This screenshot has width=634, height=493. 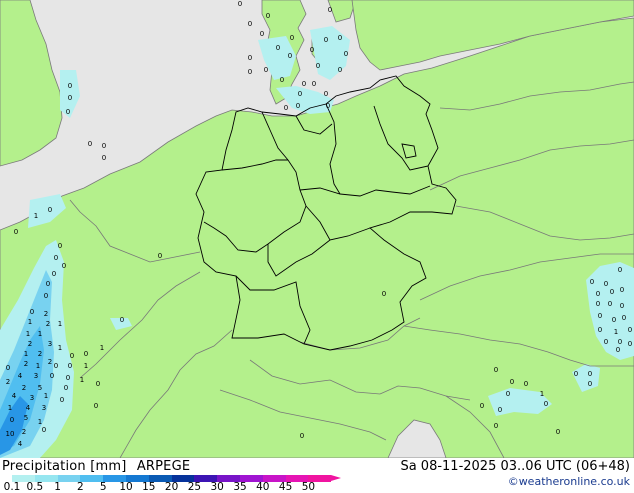 What do you see at coordinates (99, 466) in the screenshot?
I see `map-title: Precipitation [mm] ARPEGE` at bounding box center [99, 466].